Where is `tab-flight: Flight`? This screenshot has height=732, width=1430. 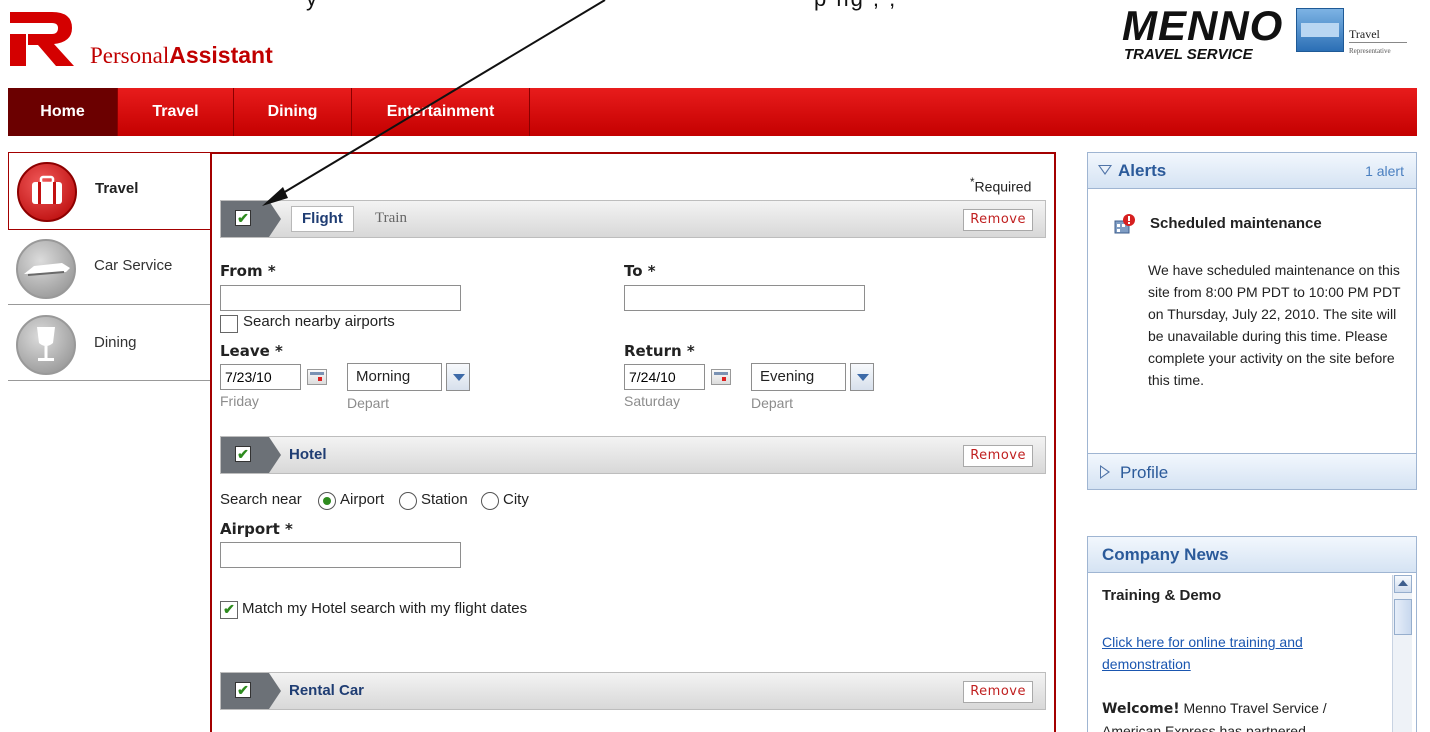 tab-flight: Flight is located at coordinates (322, 219).